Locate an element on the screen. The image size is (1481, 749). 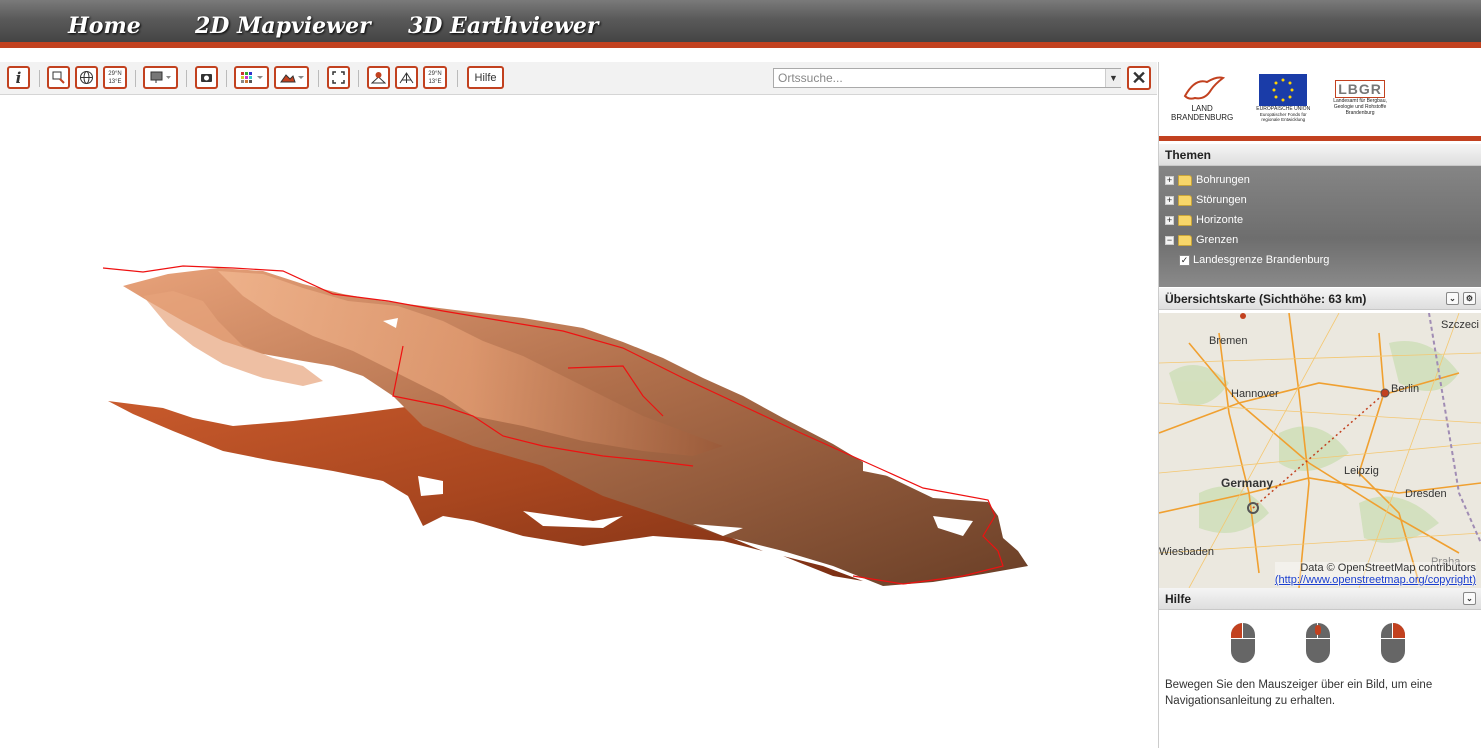
location-search-input is located at coordinates (947, 78).